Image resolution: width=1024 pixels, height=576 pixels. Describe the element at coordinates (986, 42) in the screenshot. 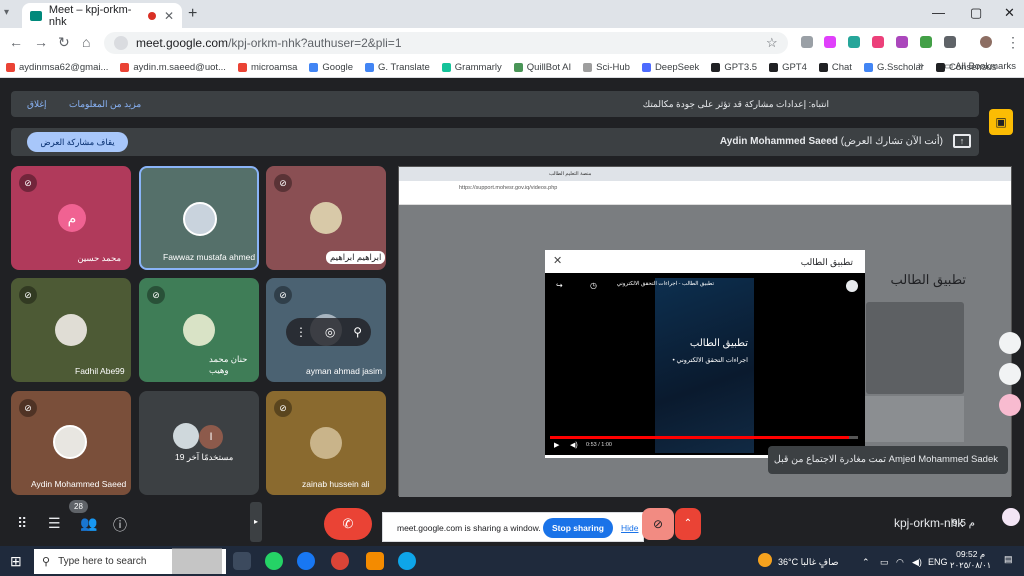

I see `profile-avatar` at that location.